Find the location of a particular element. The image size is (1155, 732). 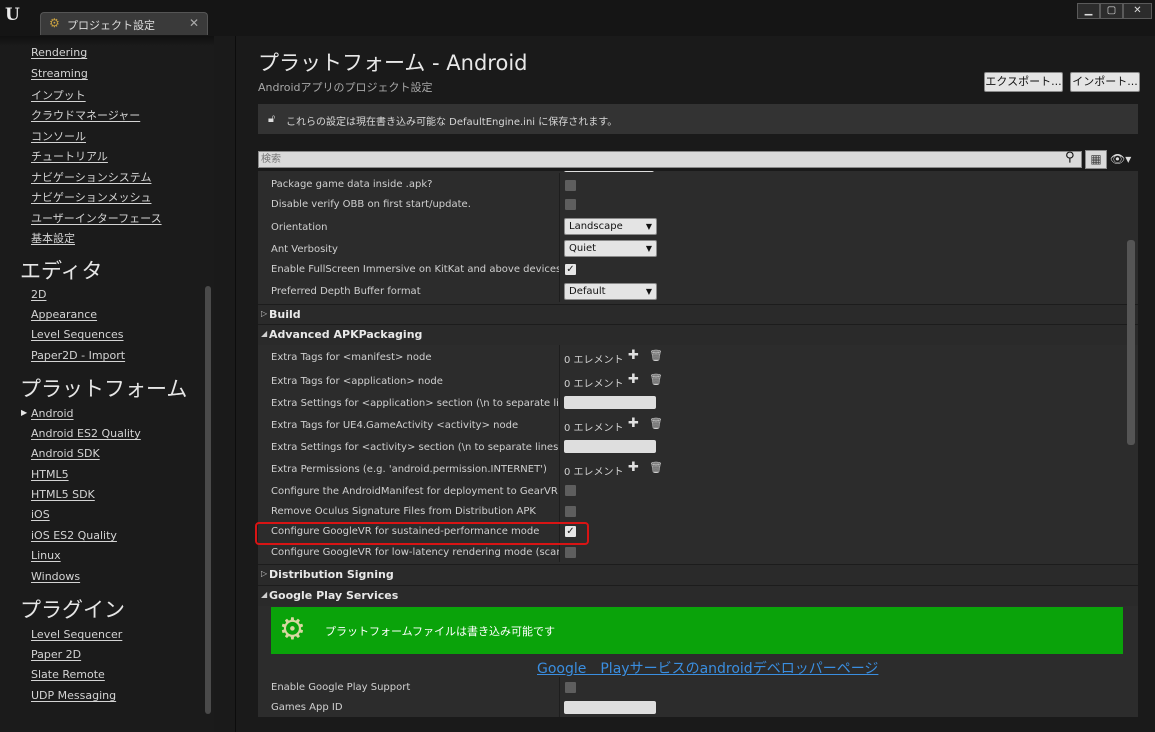

highlight-box is located at coordinates (422, 533).